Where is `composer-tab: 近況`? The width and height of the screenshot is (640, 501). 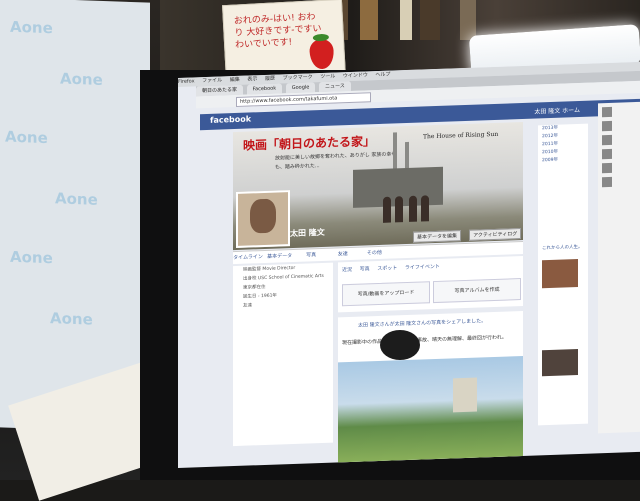 composer-tab: 近況 is located at coordinates (347, 270).